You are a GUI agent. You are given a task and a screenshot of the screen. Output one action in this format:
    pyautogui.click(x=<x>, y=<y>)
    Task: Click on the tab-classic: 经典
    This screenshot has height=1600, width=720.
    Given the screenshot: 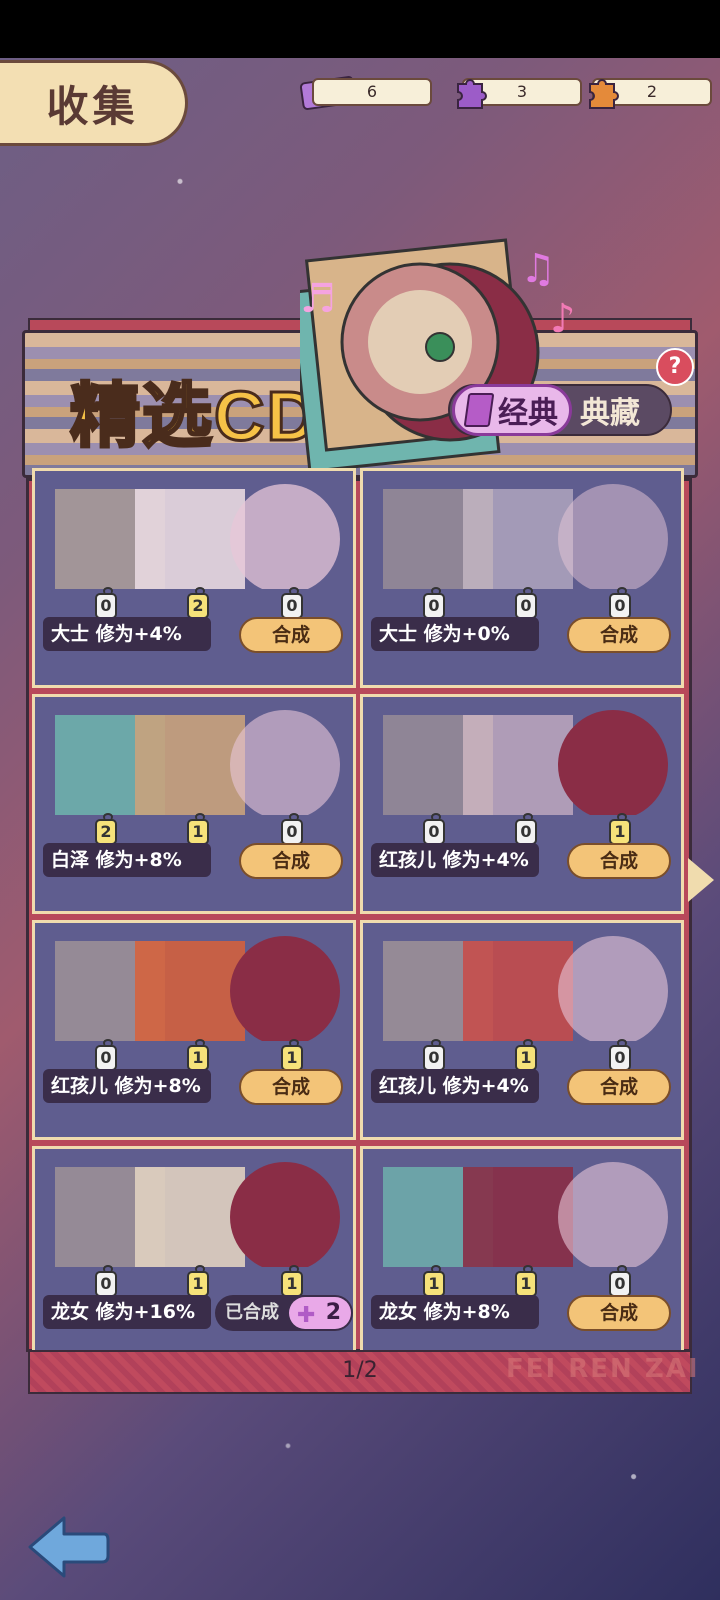 What is the action you would take?
    pyautogui.click(x=512, y=410)
    